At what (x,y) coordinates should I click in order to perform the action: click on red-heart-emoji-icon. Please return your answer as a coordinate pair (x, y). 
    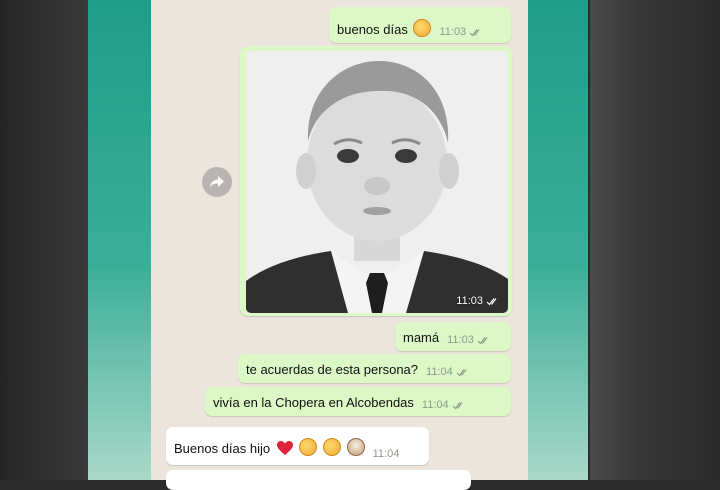
    Looking at the image, I should click on (284, 448).